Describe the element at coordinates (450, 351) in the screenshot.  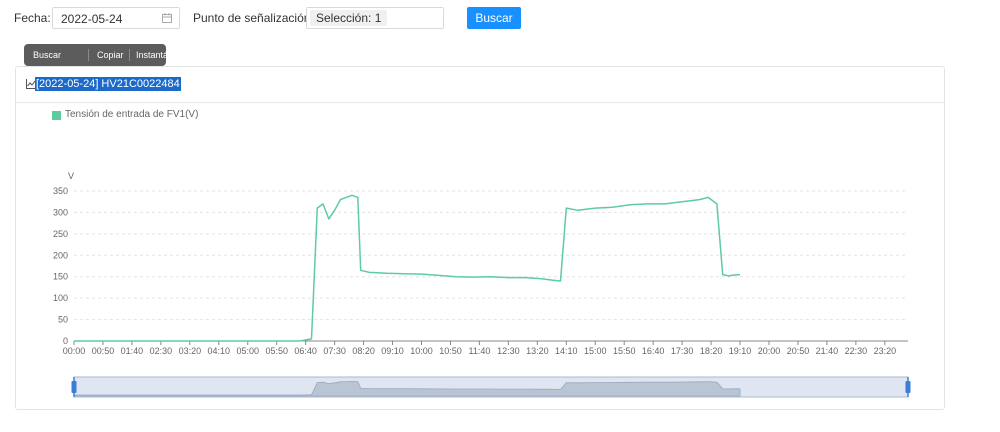
I see `x-tick-label: 10:50` at that location.